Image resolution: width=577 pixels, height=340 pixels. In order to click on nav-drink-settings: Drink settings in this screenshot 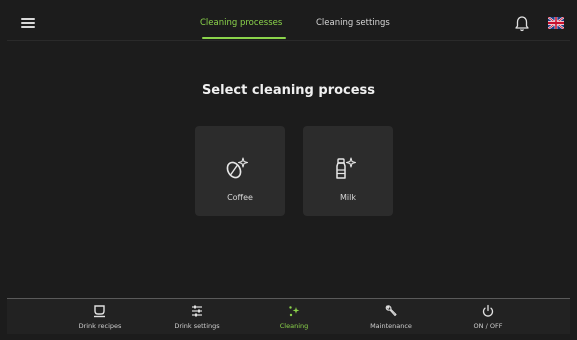, I will do `click(197, 316)`.